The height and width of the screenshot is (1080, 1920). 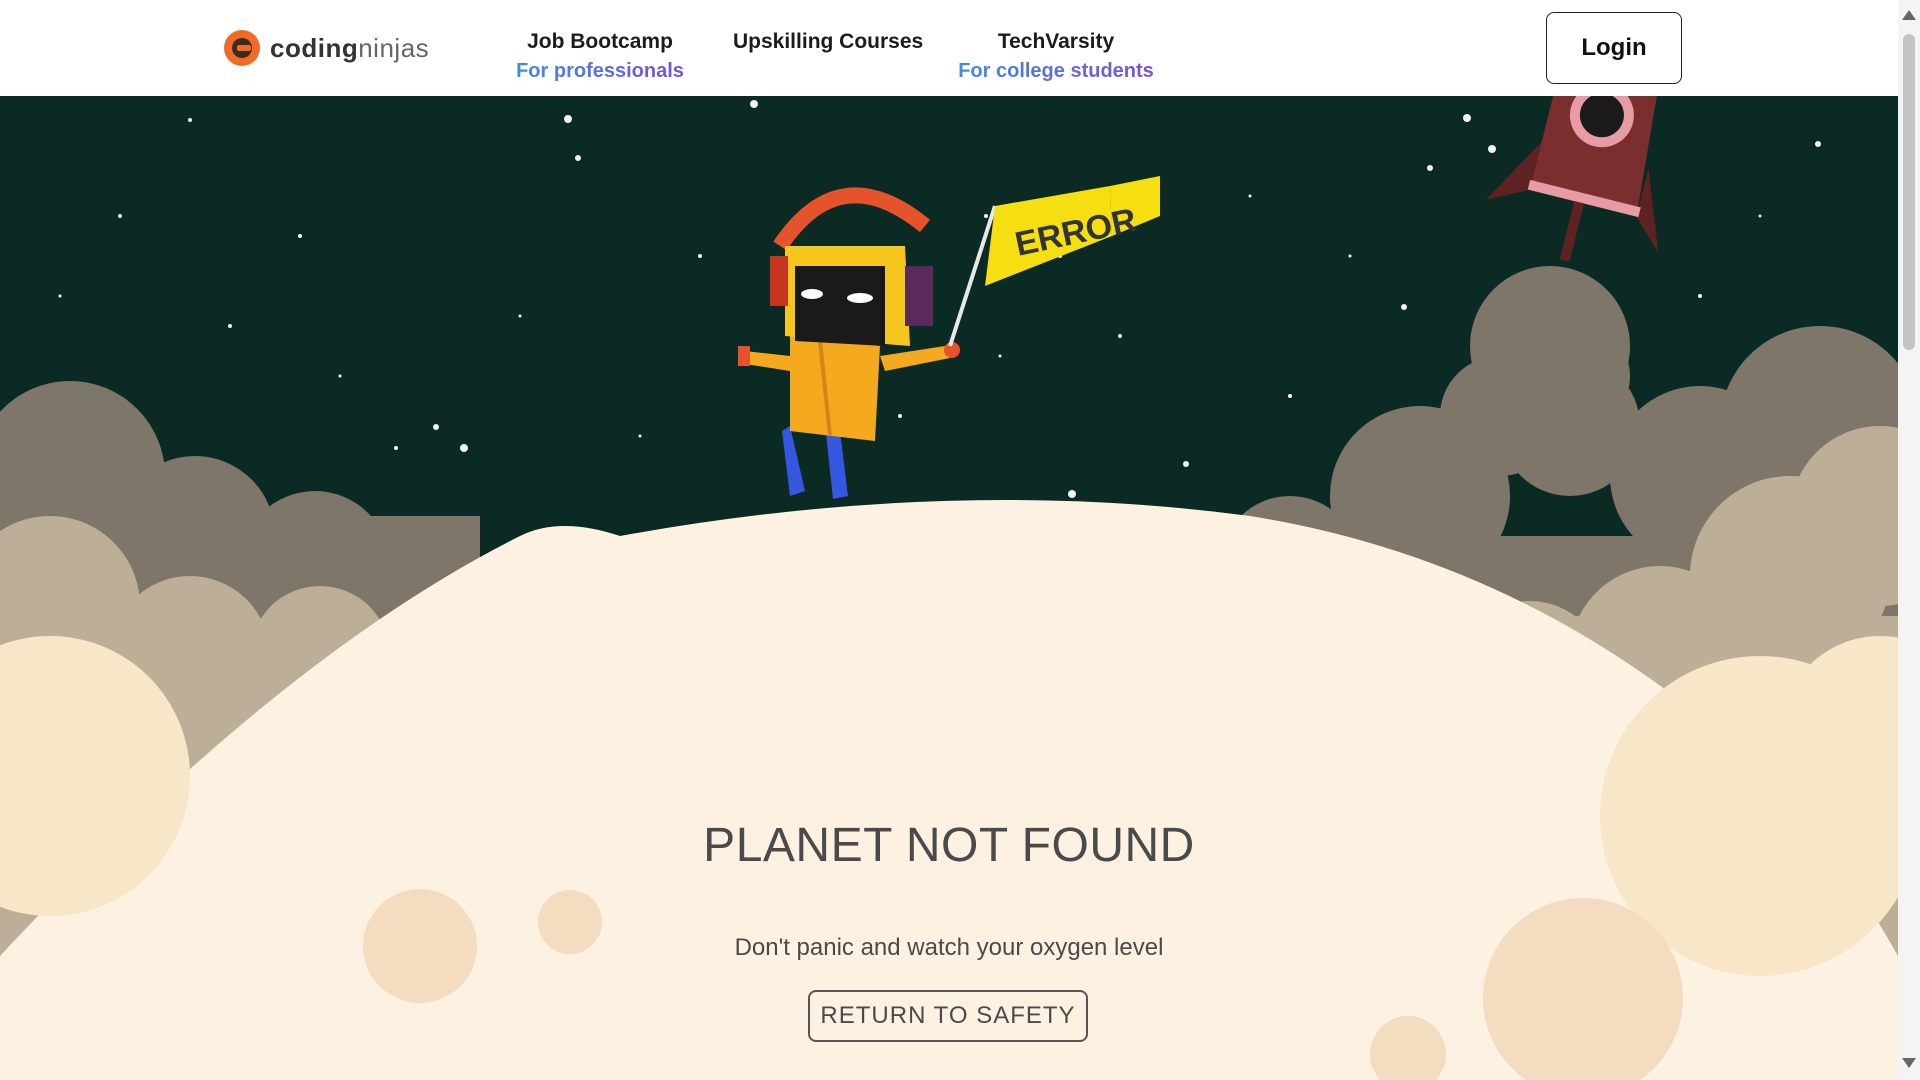 I want to click on nav-job-bootcamp-title: Job Bootcamp, so click(x=600, y=41).